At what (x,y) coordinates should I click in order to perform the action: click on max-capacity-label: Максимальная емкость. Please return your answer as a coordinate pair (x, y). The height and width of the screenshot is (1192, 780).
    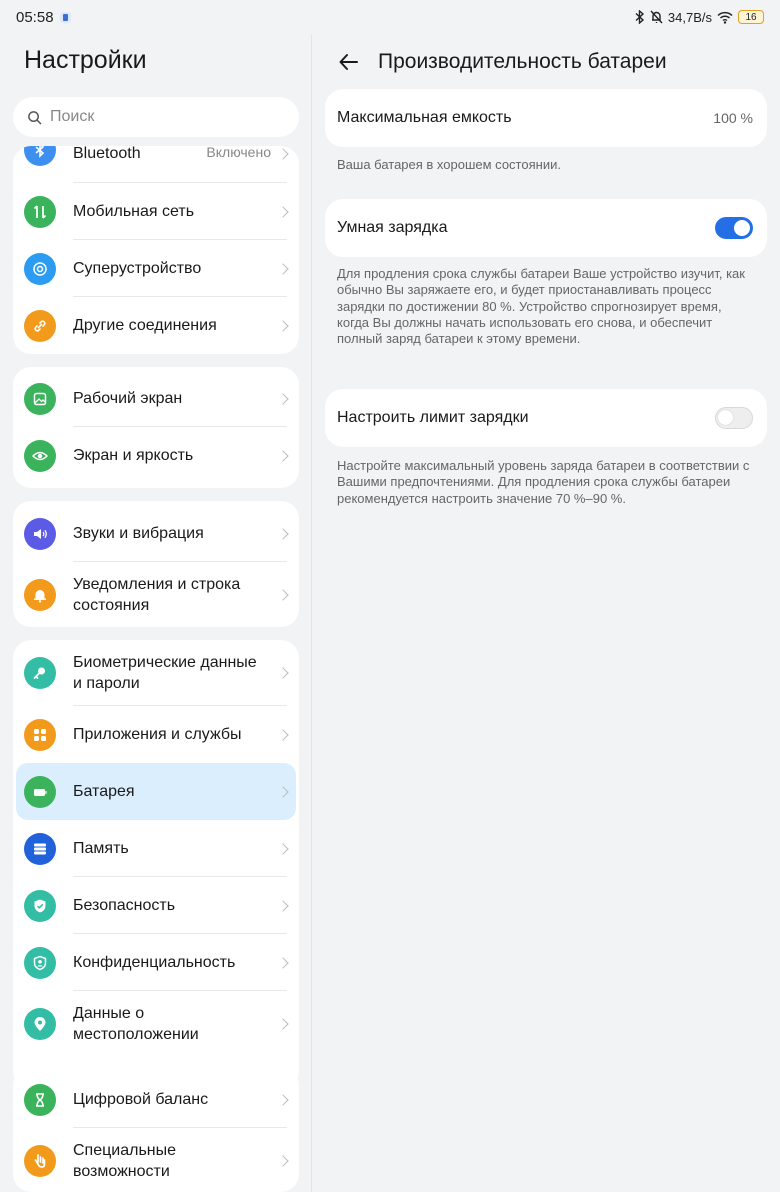
    Looking at the image, I should click on (424, 117).